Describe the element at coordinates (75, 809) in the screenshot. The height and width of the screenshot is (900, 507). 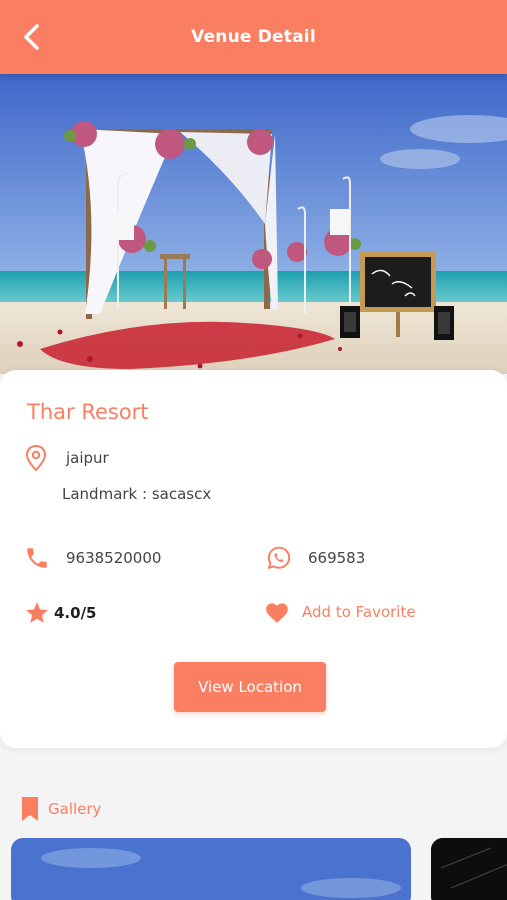
I see `gallery-label: Gallery` at that location.